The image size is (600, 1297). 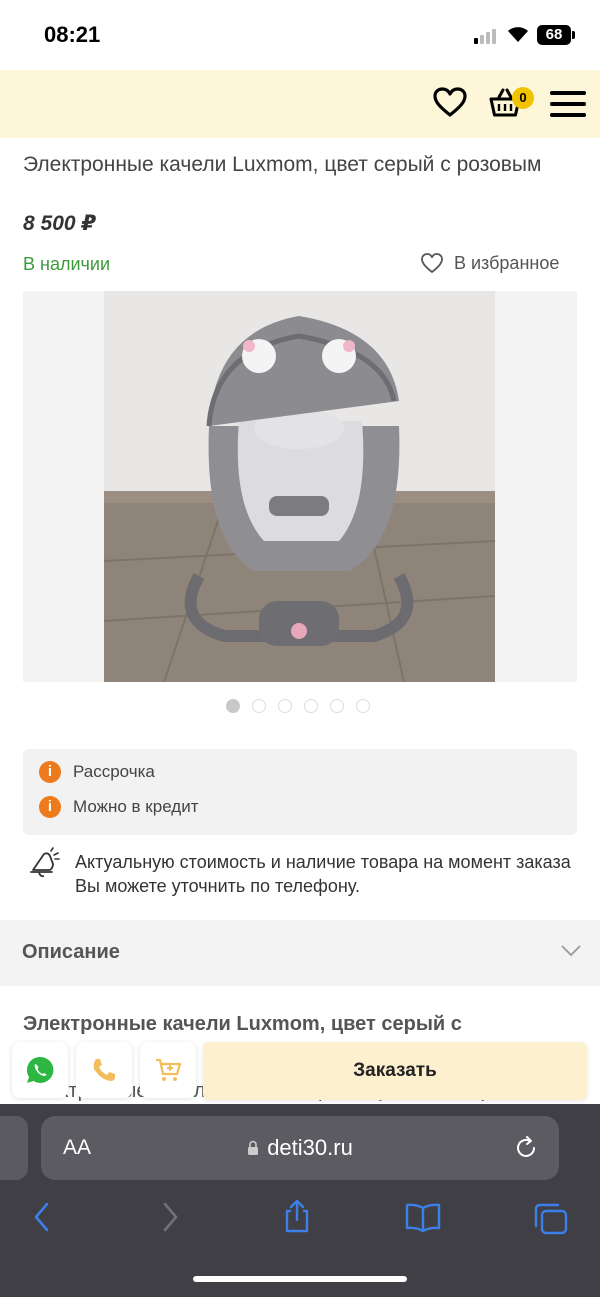 I want to click on share-icon, so click(x=297, y=1216).